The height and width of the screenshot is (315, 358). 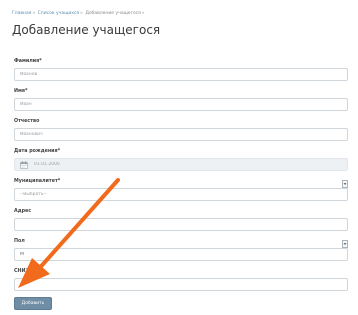 What do you see at coordinates (181, 284) in the screenshot?
I see `snils-input` at bounding box center [181, 284].